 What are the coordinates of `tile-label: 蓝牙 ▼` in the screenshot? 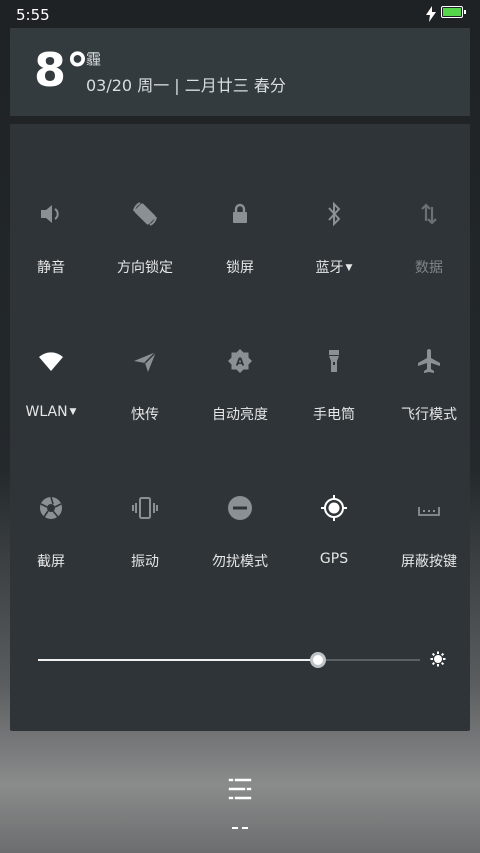 It's located at (334, 268).